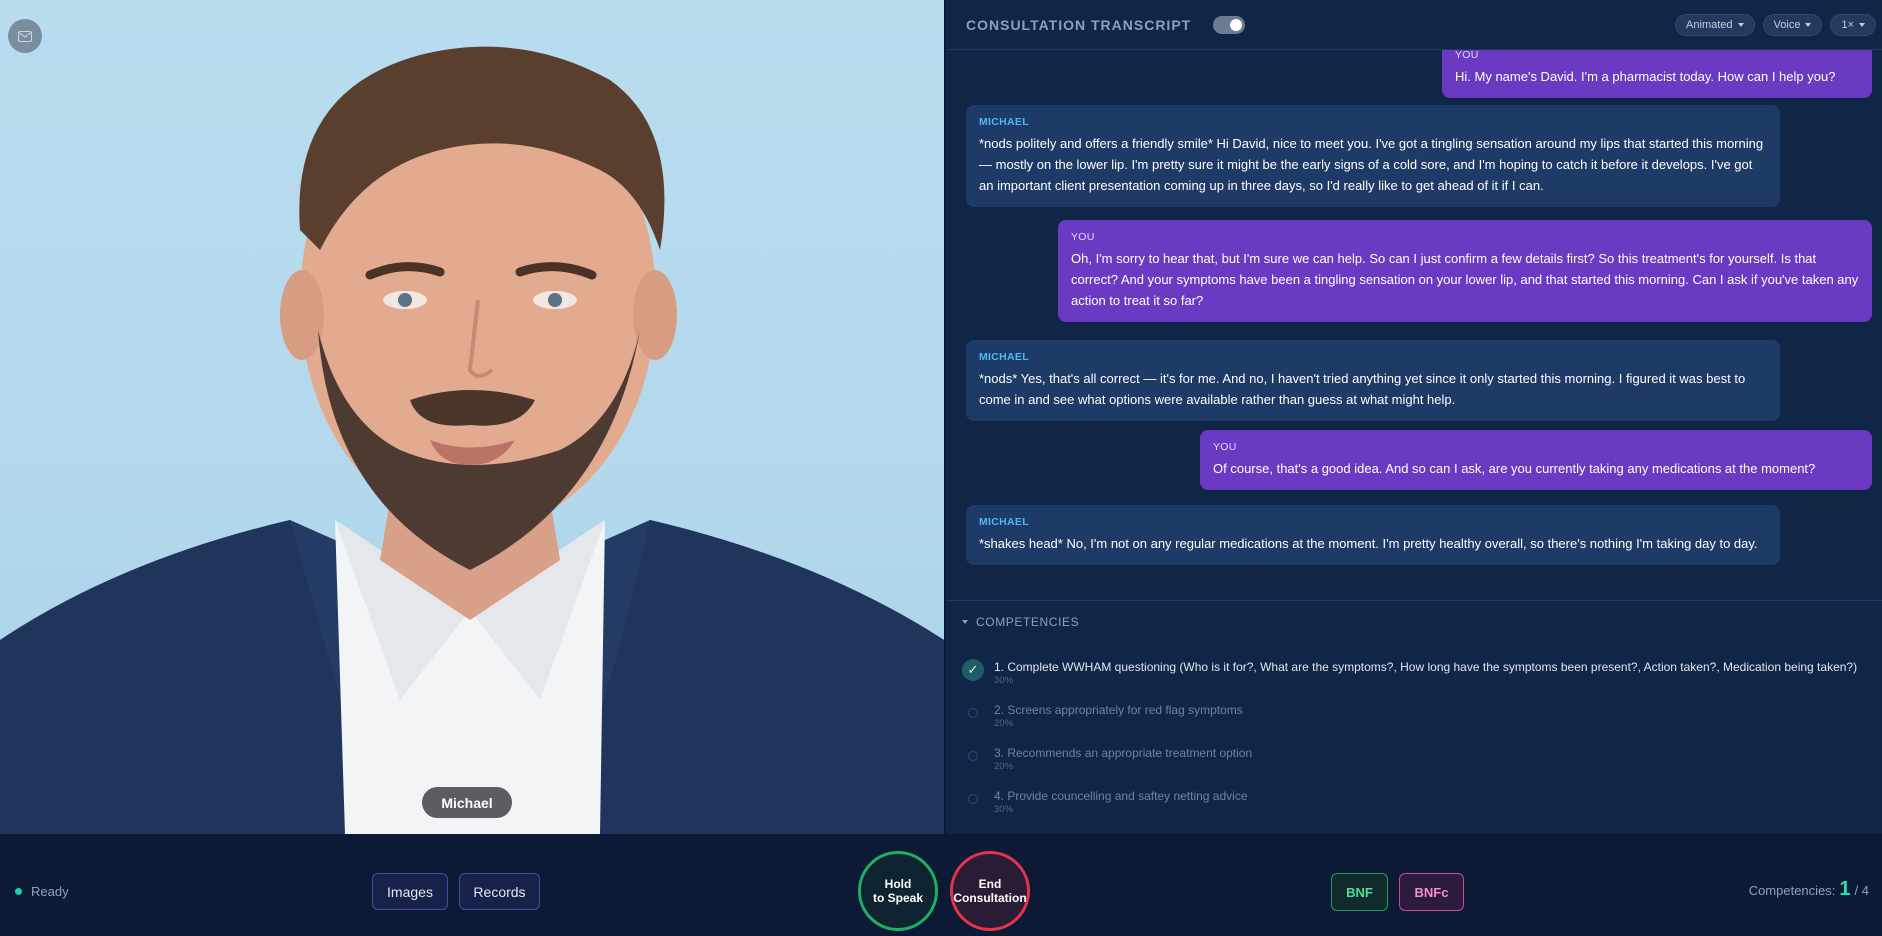  What do you see at coordinates (50, 891) in the screenshot?
I see `status-text: Ready` at bounding box center [50, 891].